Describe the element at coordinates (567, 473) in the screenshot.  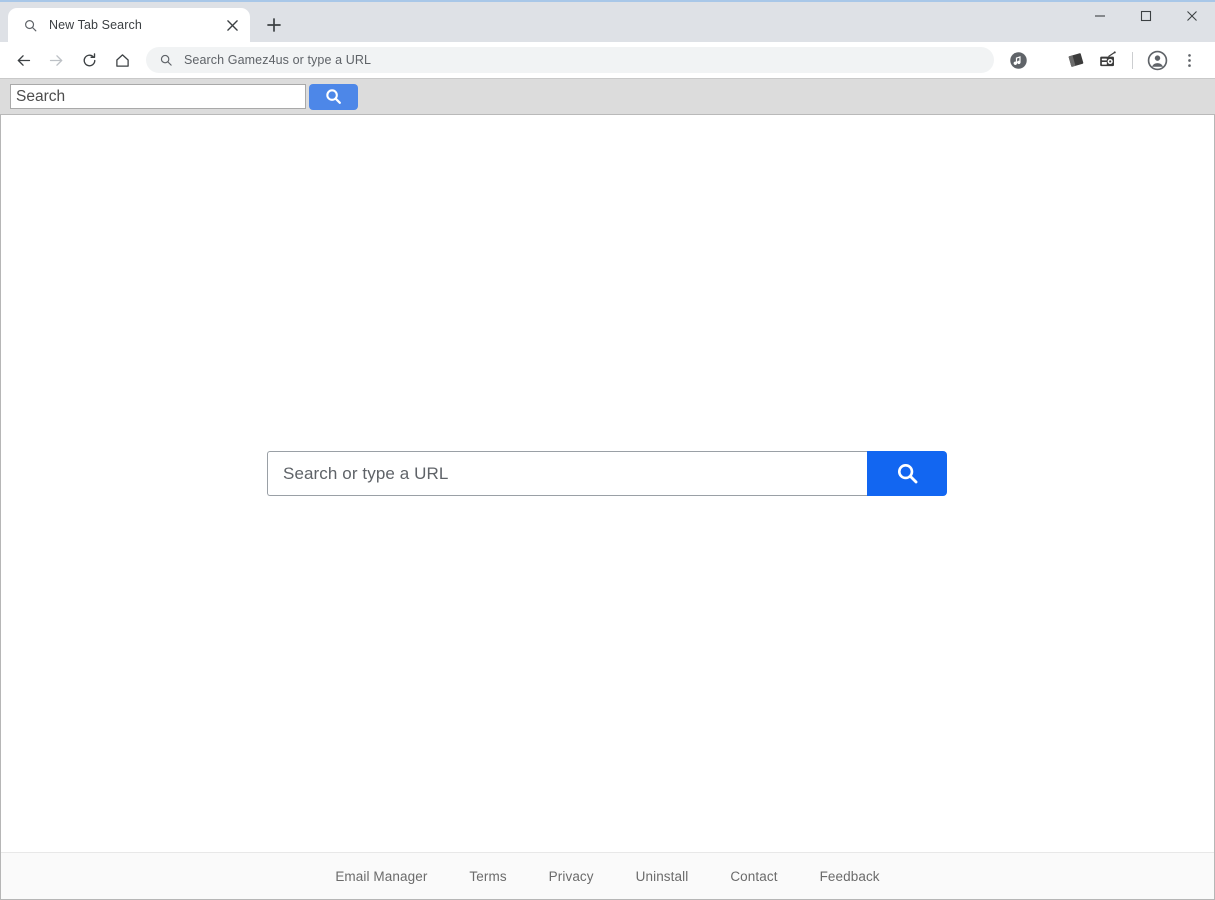
I see `main-search-input: Search or type a URL` at that location.